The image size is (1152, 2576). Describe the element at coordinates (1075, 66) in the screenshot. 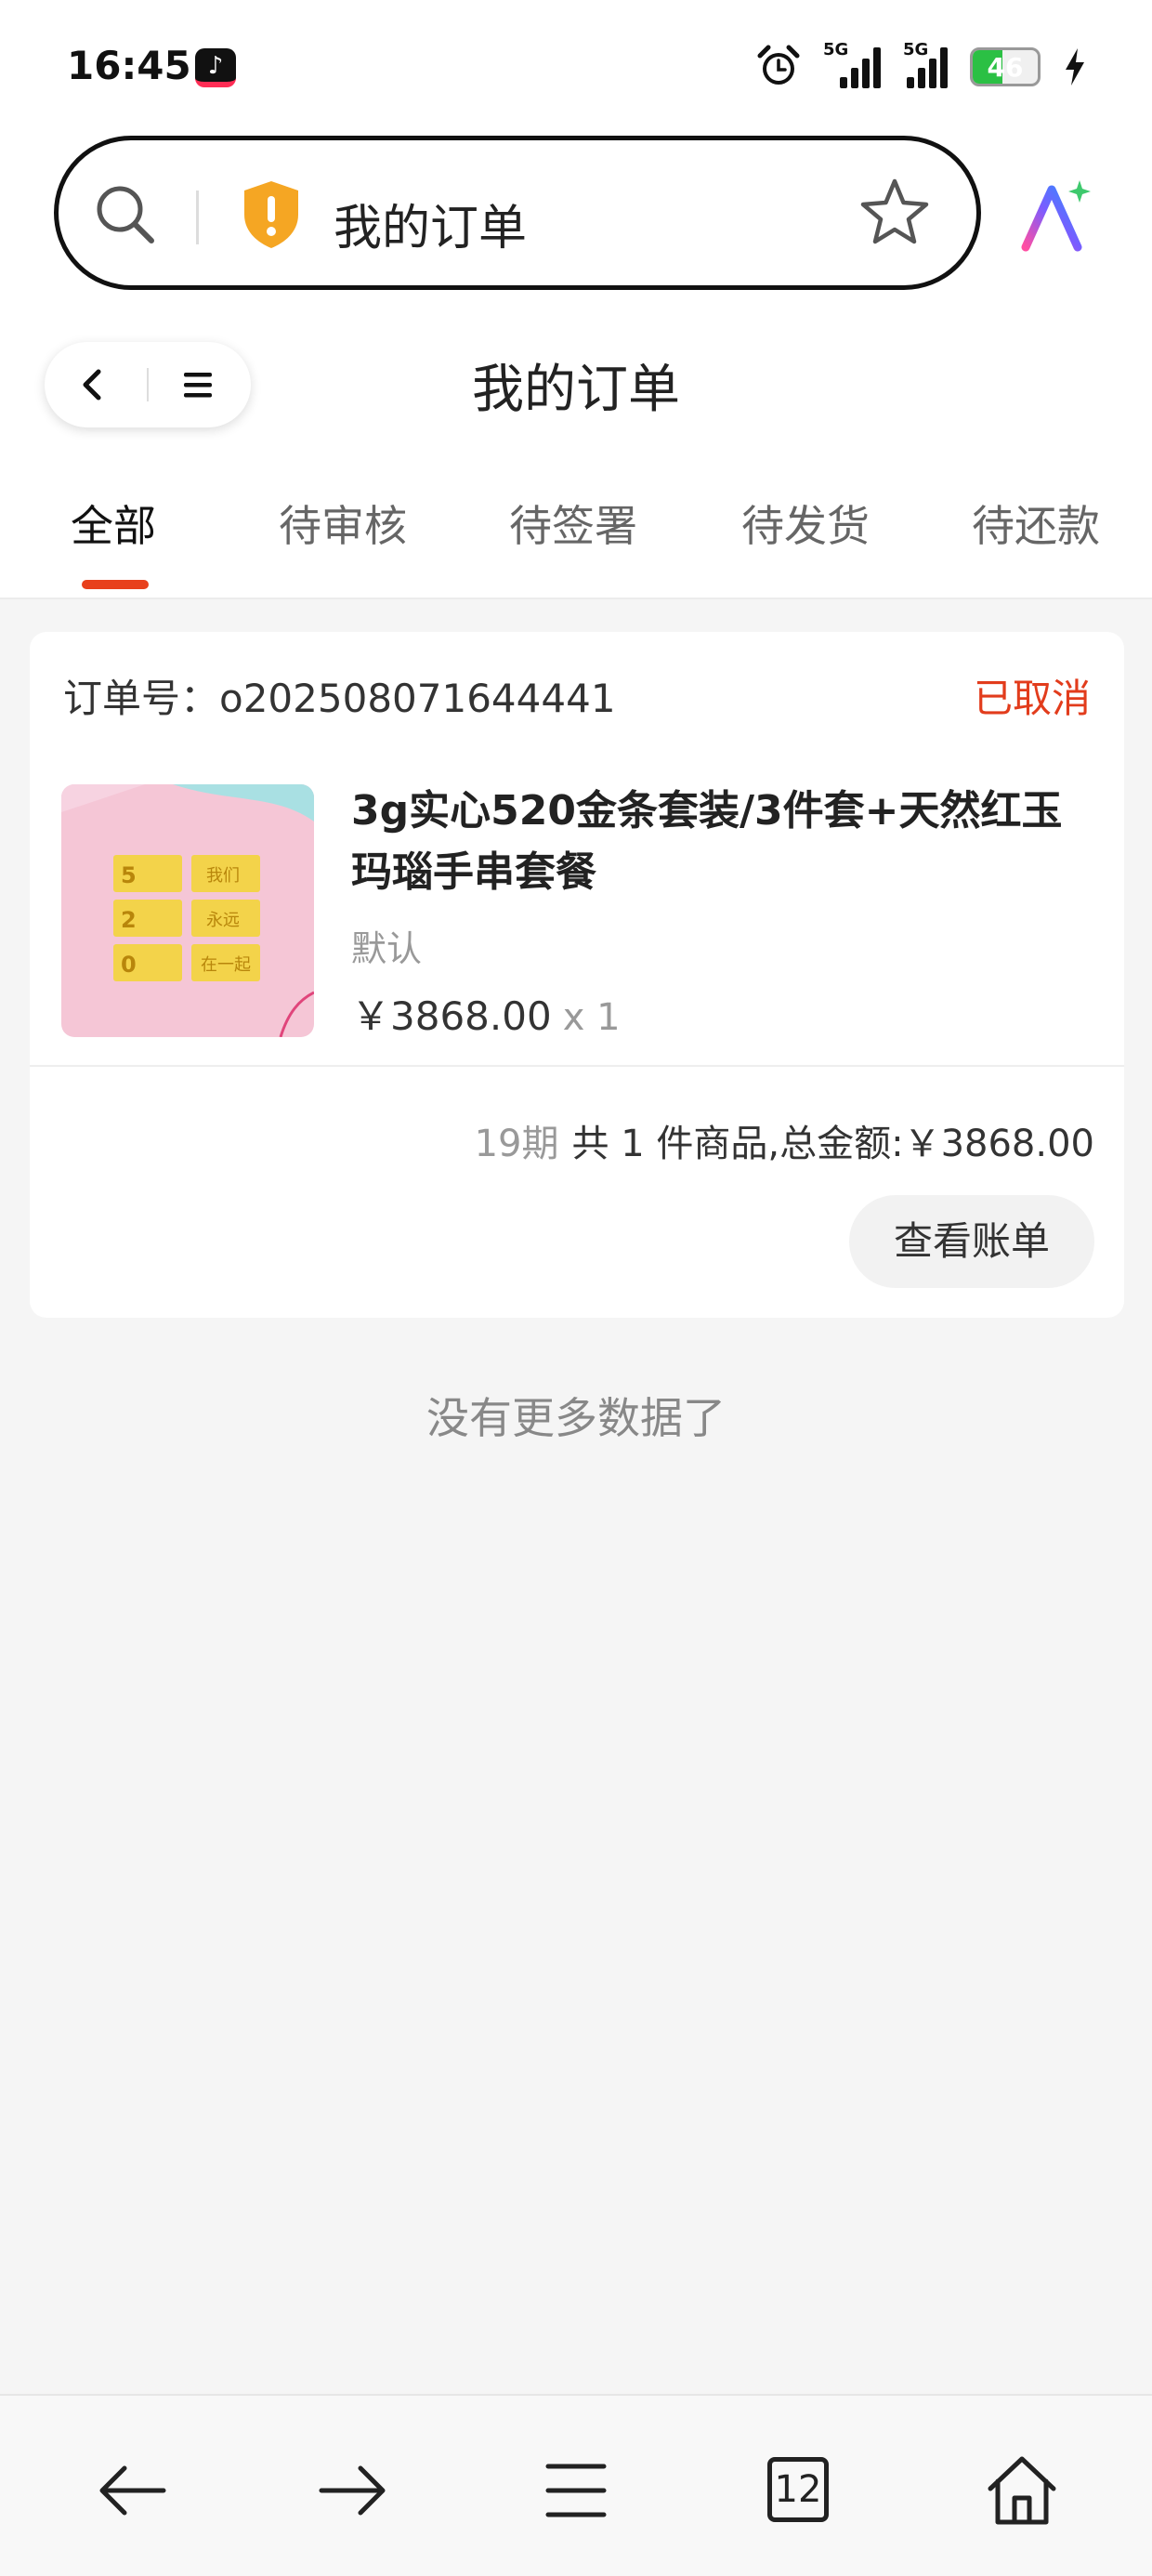

I see `charging-icon` at that location.